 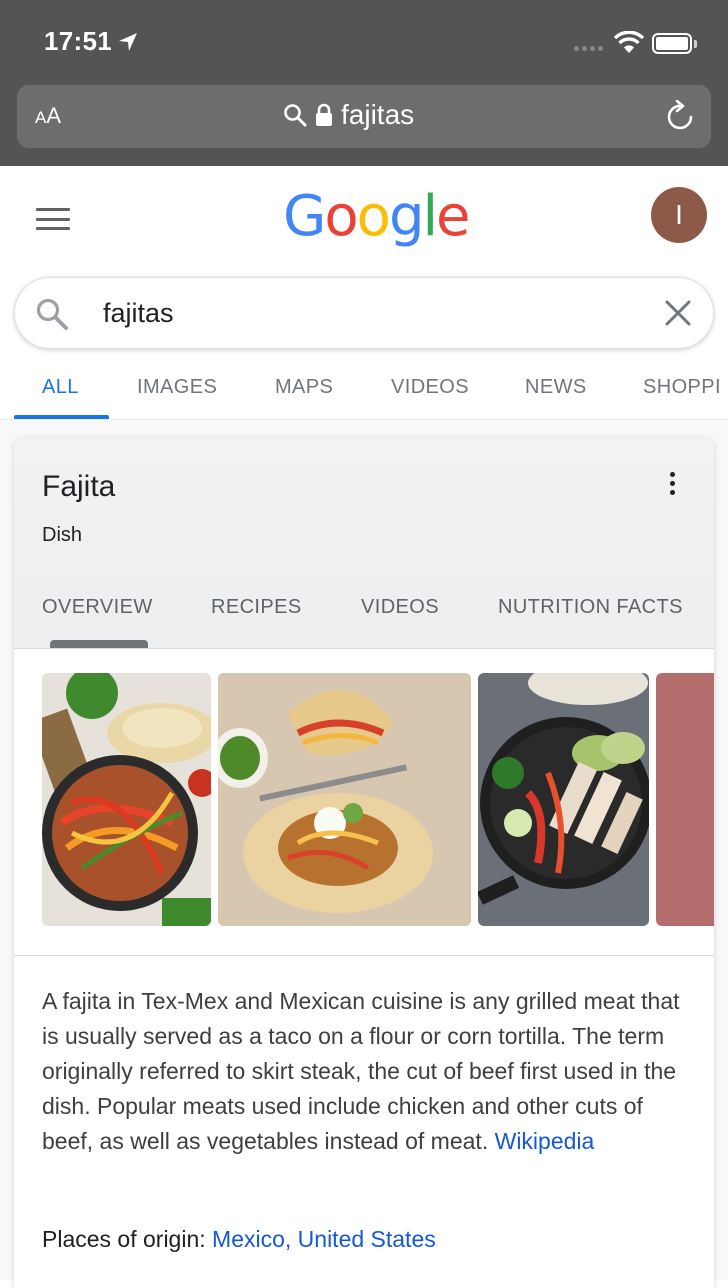 What do you see at coordinates (378, 114) in the screenshot?
I see `url-text: fajitas` at bounding box center [378, 114].